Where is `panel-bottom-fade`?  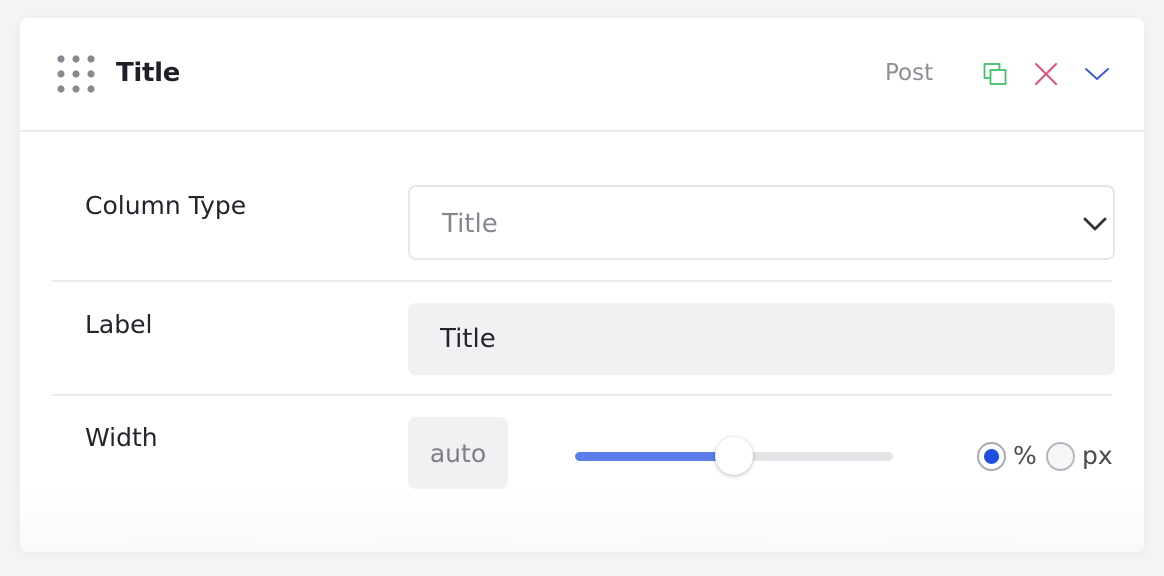 panel-bottom-fade is located at coordinates (582, 520).